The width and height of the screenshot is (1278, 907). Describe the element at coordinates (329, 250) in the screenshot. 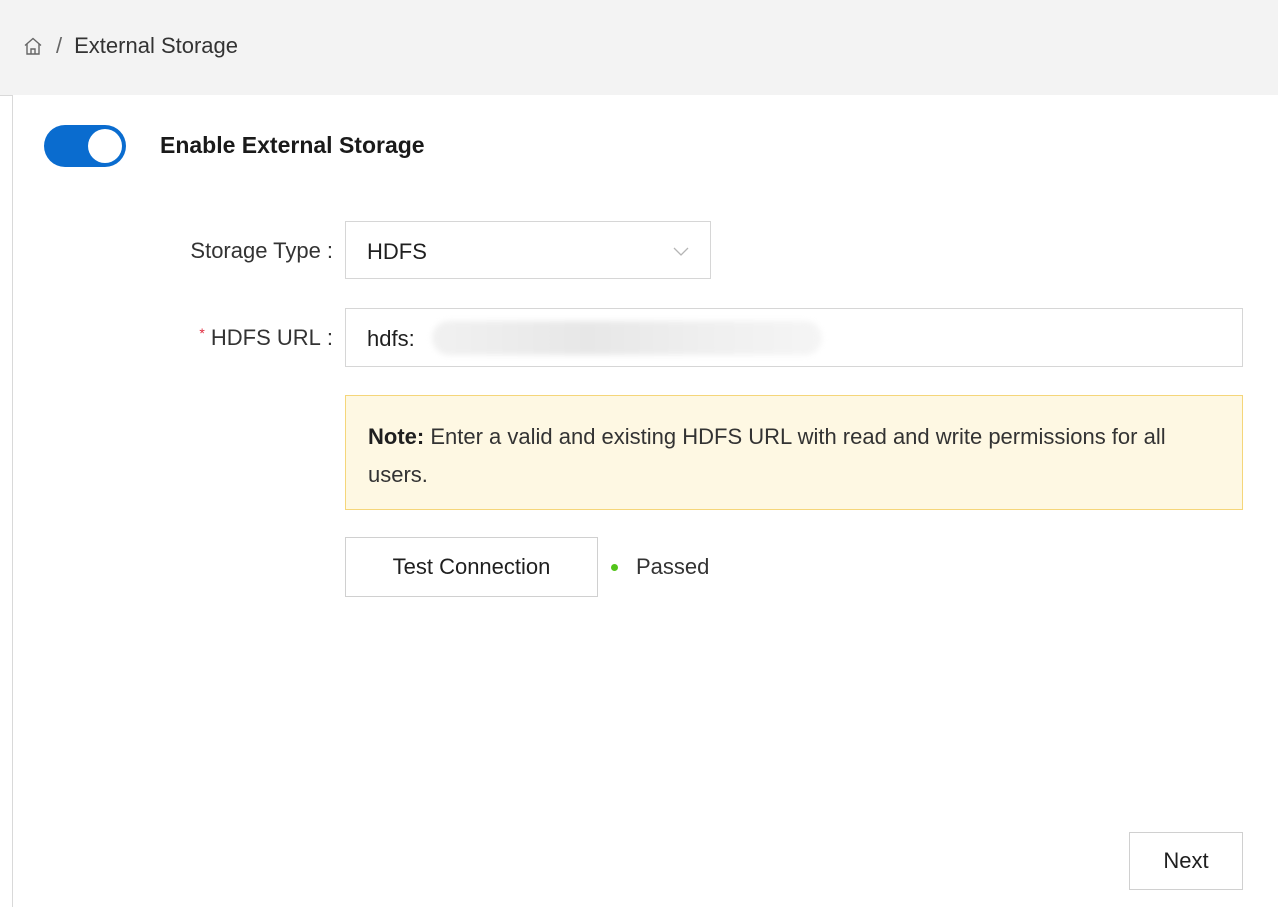

I see `storage-type-label-colon: :` at that location.